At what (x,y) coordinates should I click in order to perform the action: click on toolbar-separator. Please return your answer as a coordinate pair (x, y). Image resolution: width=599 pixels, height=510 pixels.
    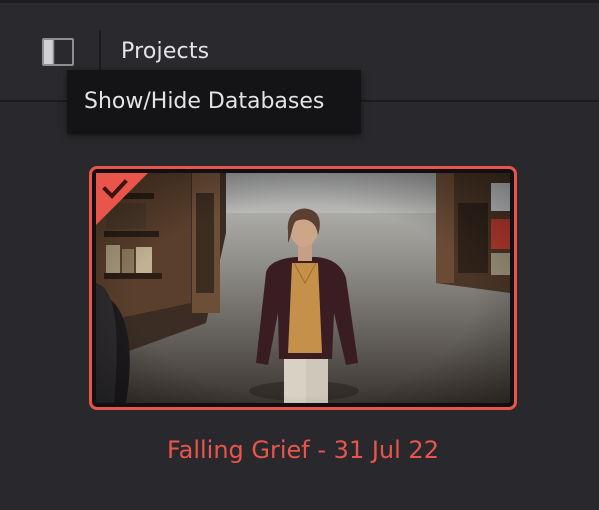
    Looking at the image, I should click on (100, 51).